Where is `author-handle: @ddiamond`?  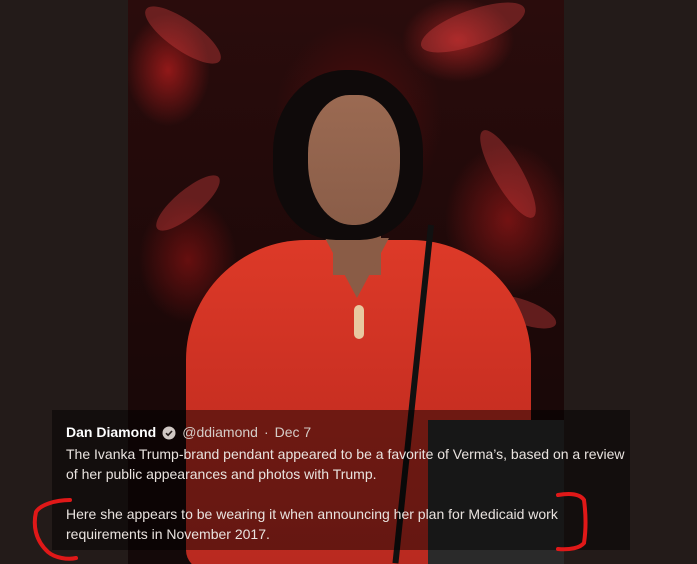 author-handle: @ddiamond is located at coordinates (220, 432).